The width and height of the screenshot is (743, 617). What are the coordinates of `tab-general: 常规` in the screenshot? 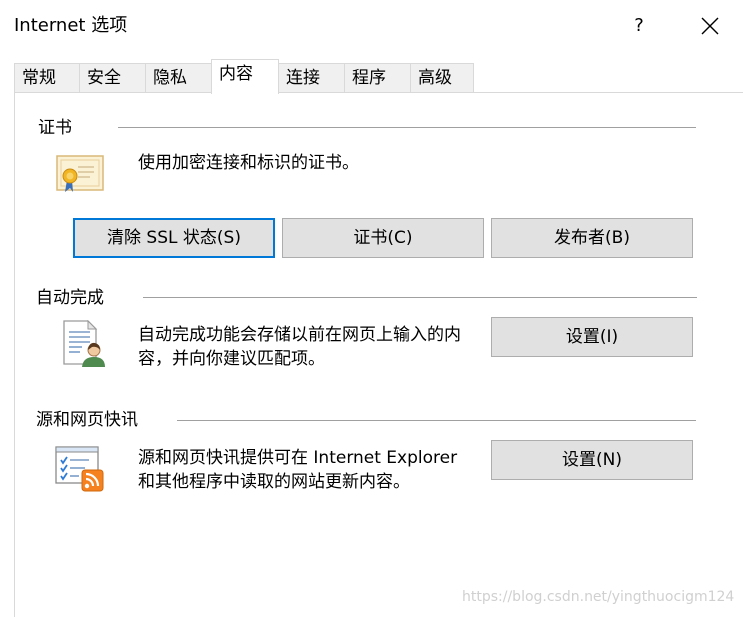 It's located at (47, 78).